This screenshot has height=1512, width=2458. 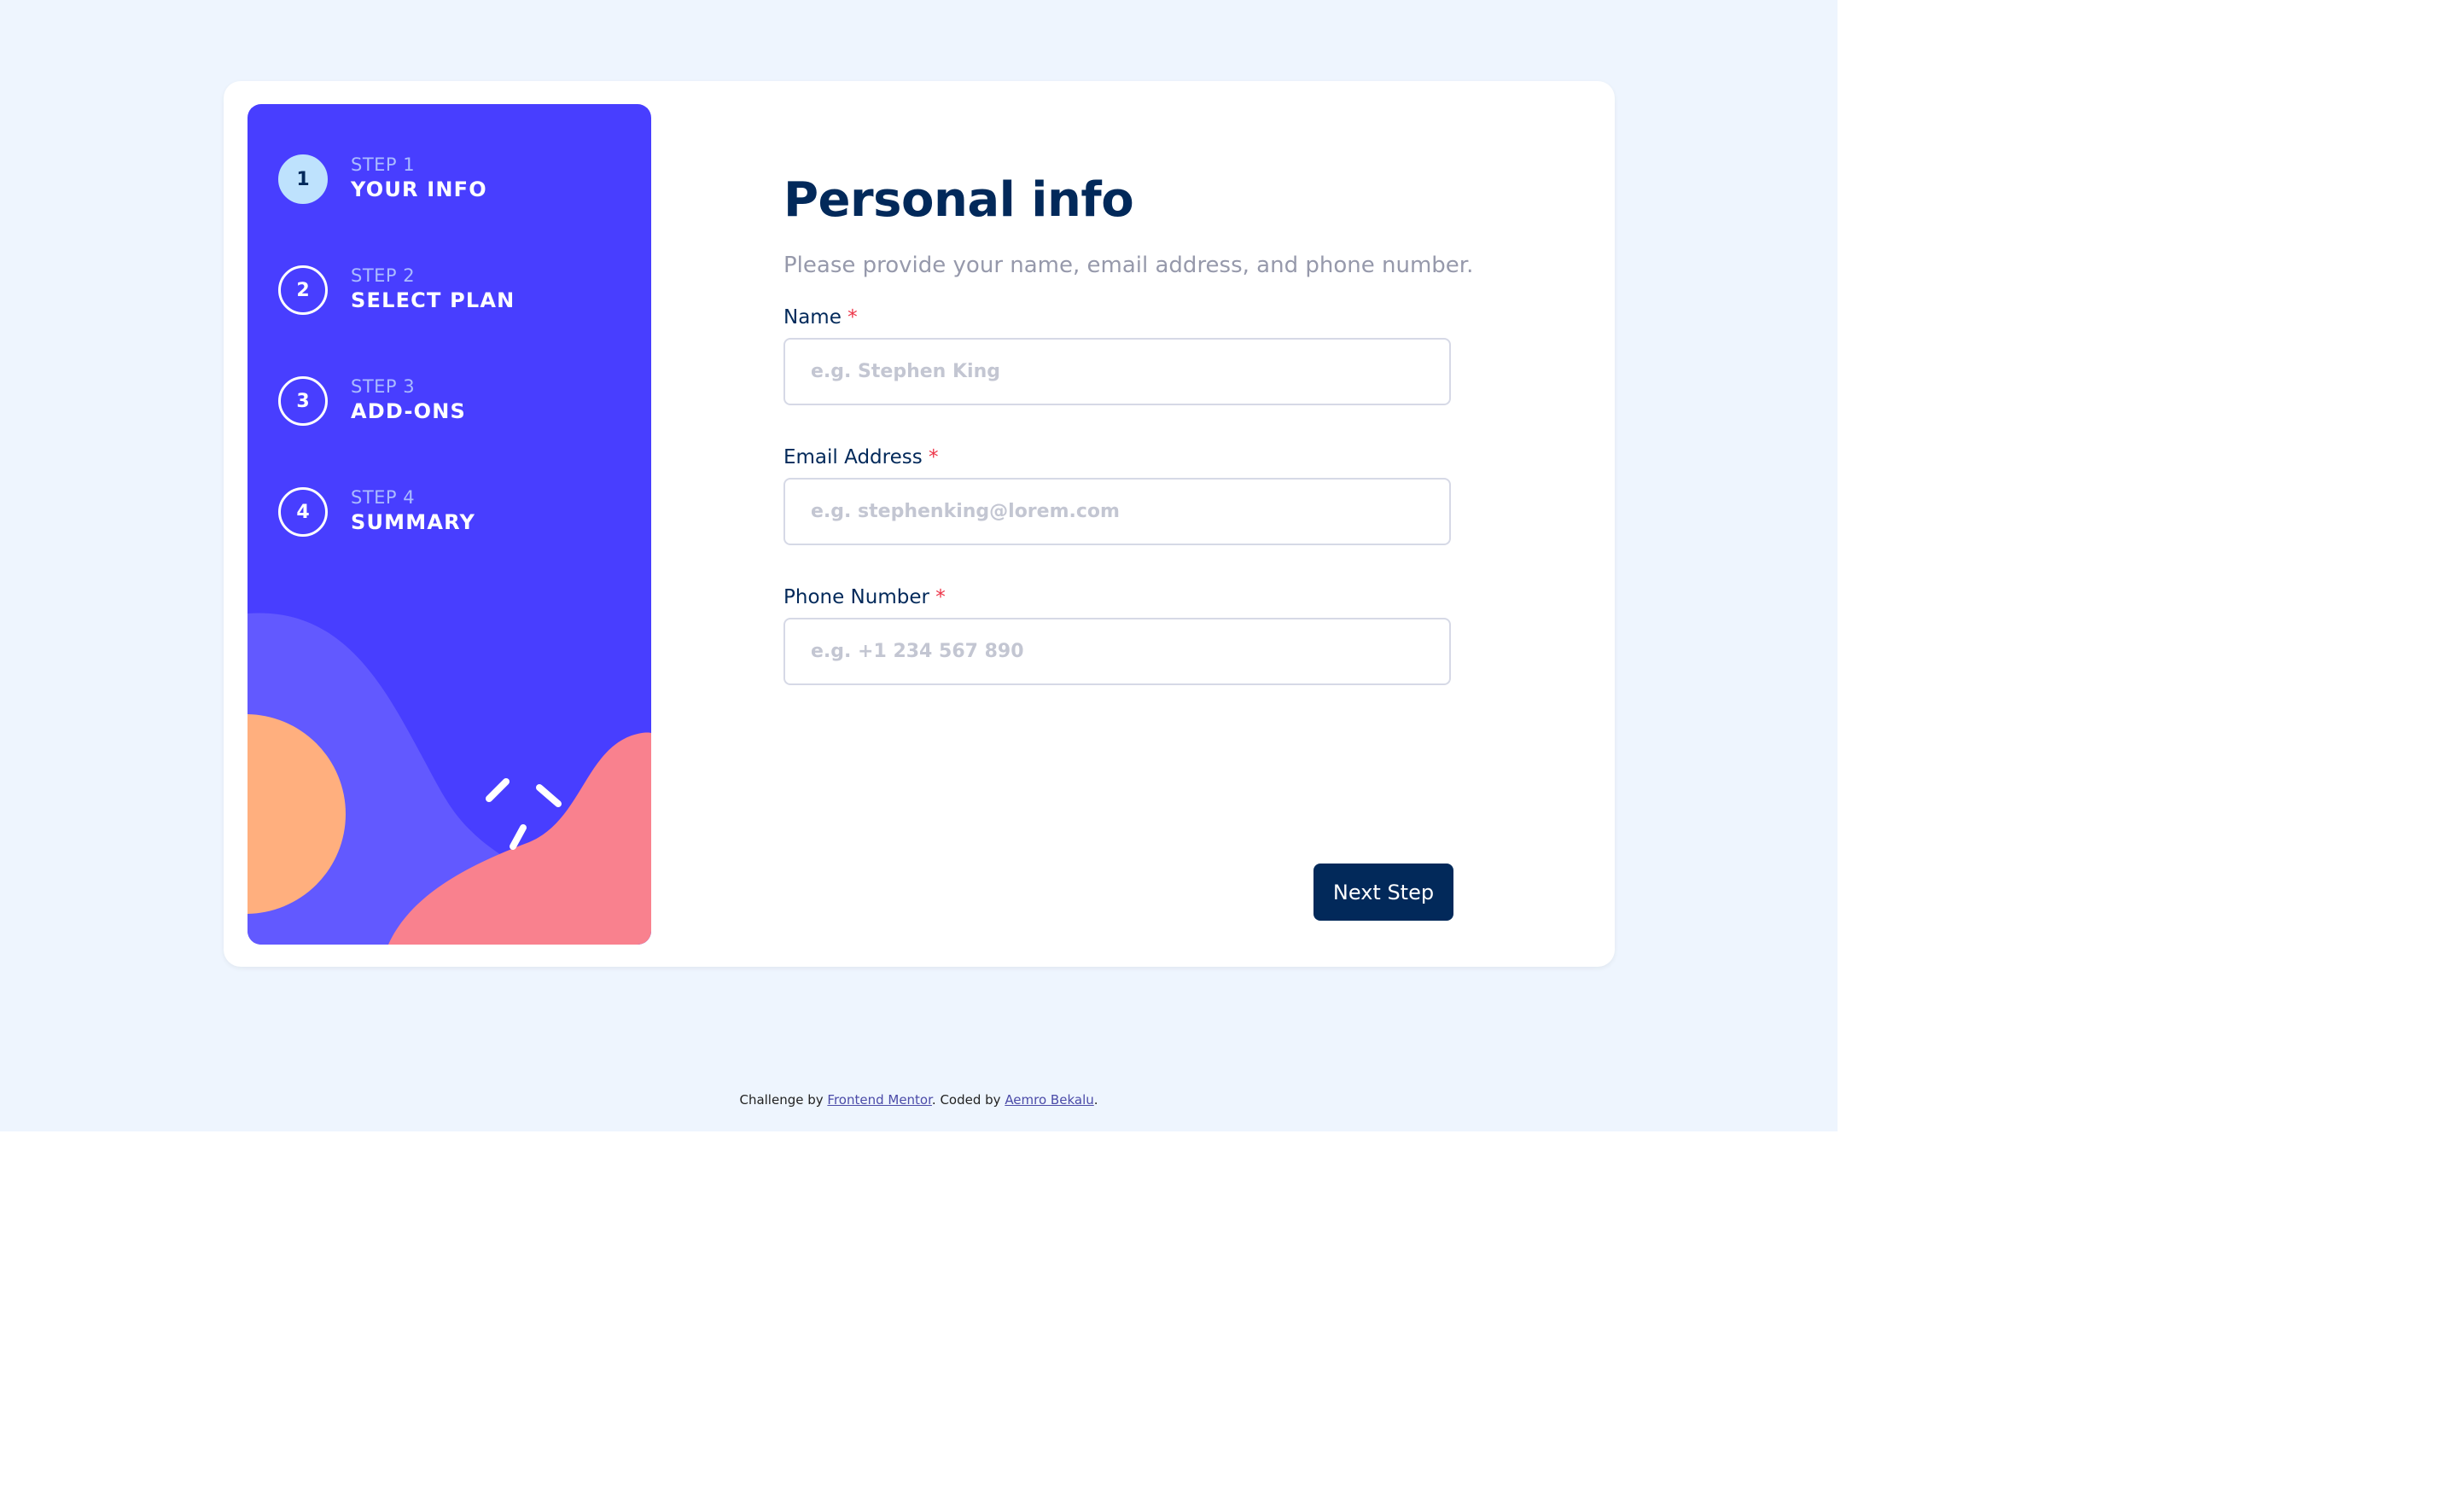 I want to click on name-label: Name *, so click(x=820, y=317).